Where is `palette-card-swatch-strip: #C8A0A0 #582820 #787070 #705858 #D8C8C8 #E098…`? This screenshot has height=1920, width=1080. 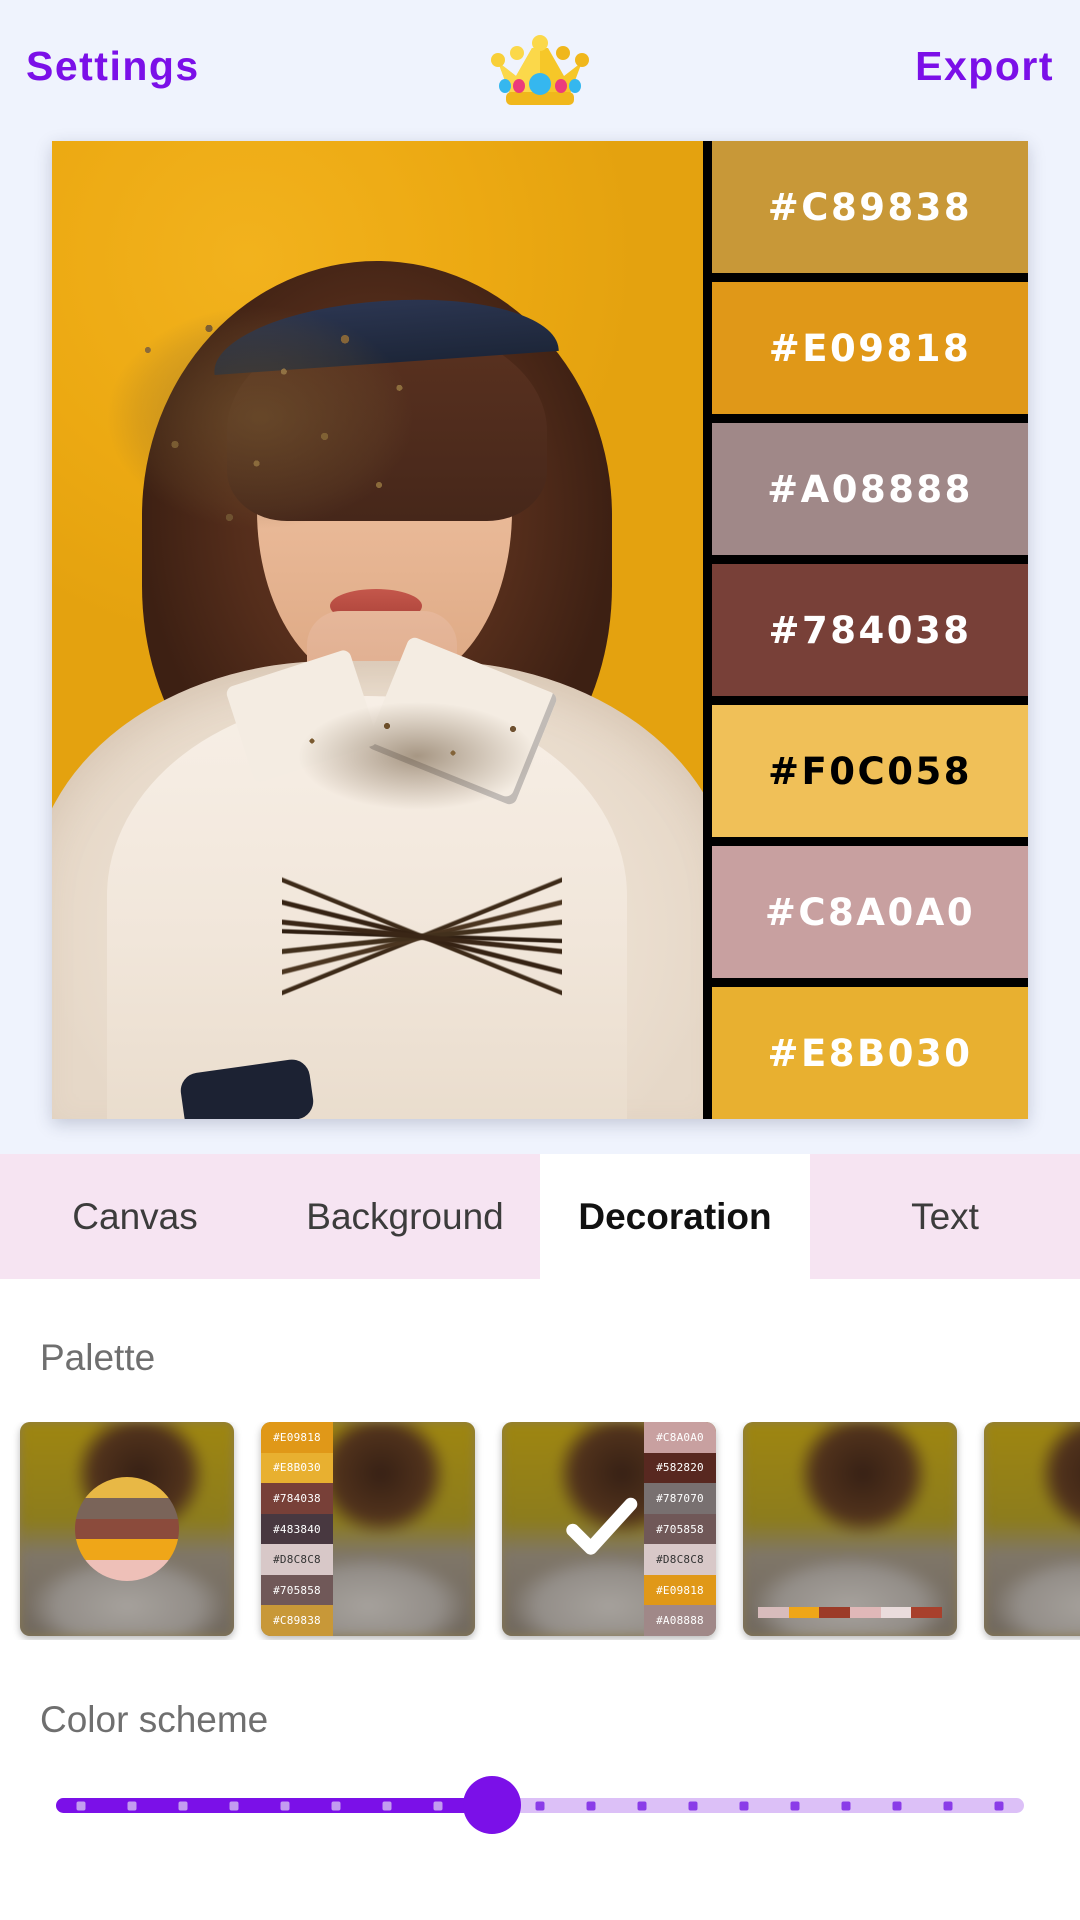
palette-card-swatch-strip: #C8A0A0 #582820 #787070 #705858 #D8C8C8 #E098… is located at coordinates (680, 1529).